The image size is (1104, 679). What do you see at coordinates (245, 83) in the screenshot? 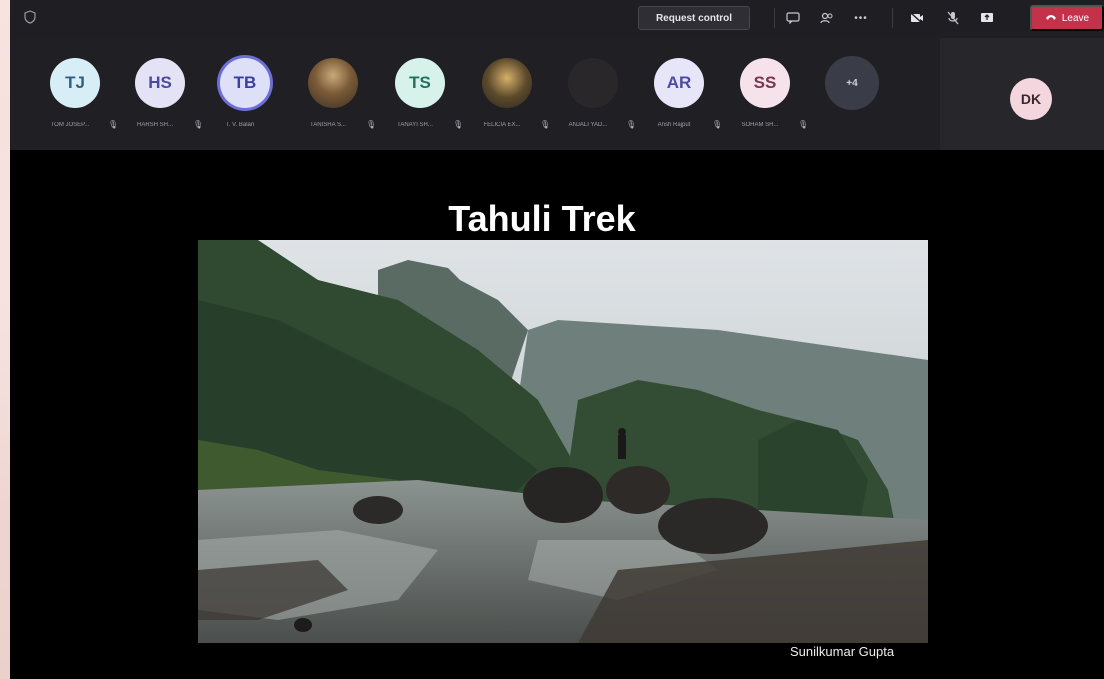
I see `avatar-speaking: TB` at bounding box center [245, 83].